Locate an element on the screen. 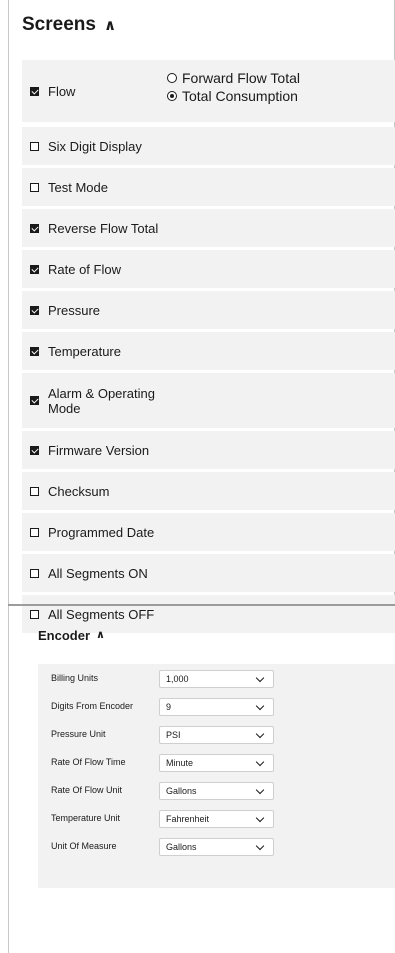 Image resolution: width=395 pixels, height=953 pixels. checkbox-item: Test Mode is located at coordinates (65, 187).